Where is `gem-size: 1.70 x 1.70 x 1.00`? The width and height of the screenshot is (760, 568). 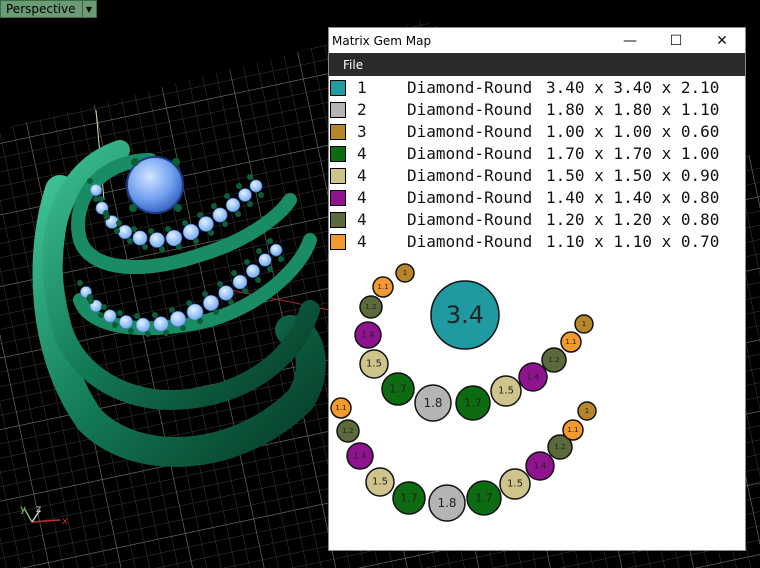 gem-size: 1.70 x 1.70 x 1.00 is located at coordinates (633, 153).